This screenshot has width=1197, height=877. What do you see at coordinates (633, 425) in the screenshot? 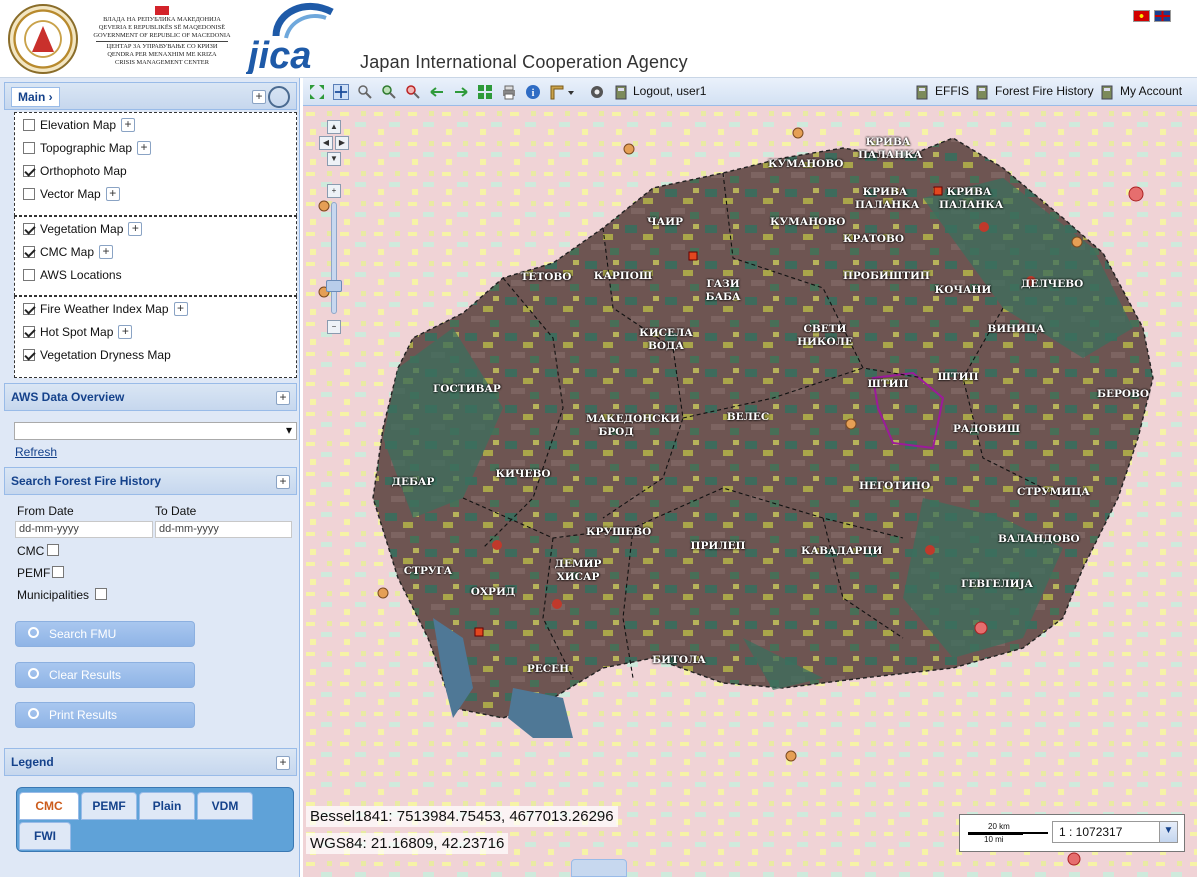
I see `municipality-label: МАКЕДОНСКИ БРОД` at bounding box center [633, 425].